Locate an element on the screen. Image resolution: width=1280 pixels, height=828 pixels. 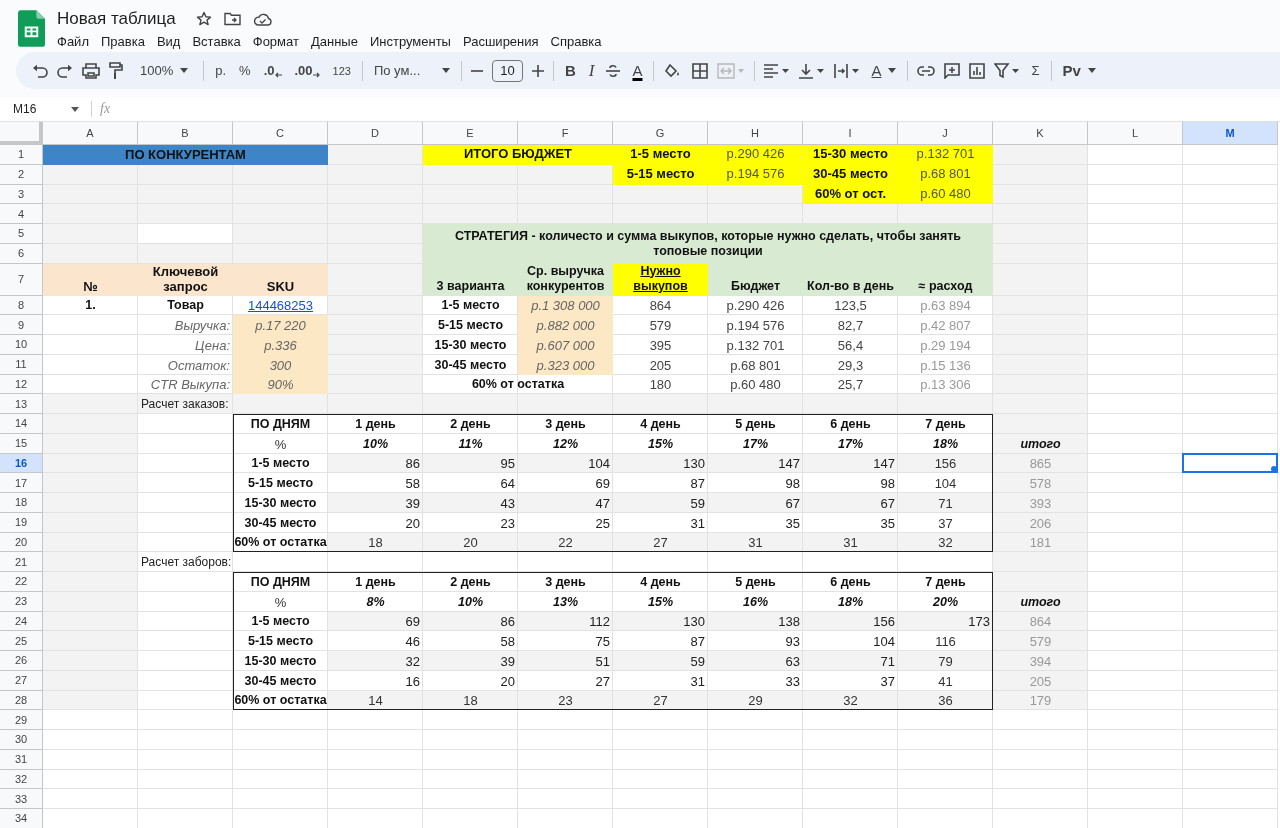
spreadsheet-logo-icon is located at coordinates (31, 28).